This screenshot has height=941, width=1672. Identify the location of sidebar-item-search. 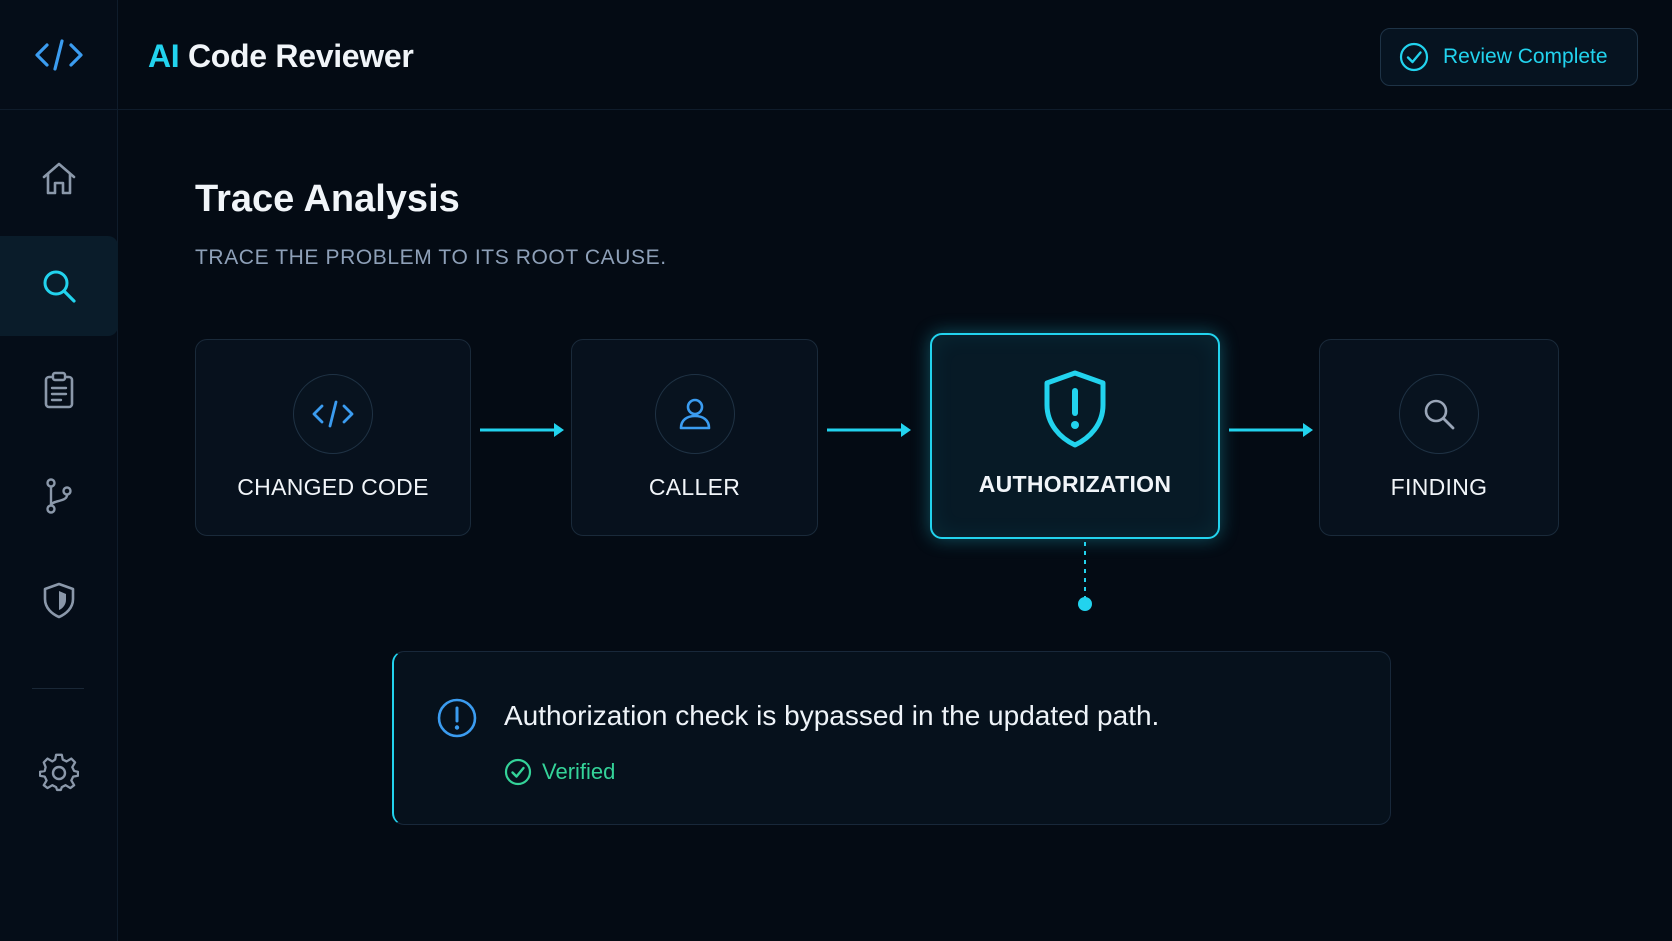
(59, 286).